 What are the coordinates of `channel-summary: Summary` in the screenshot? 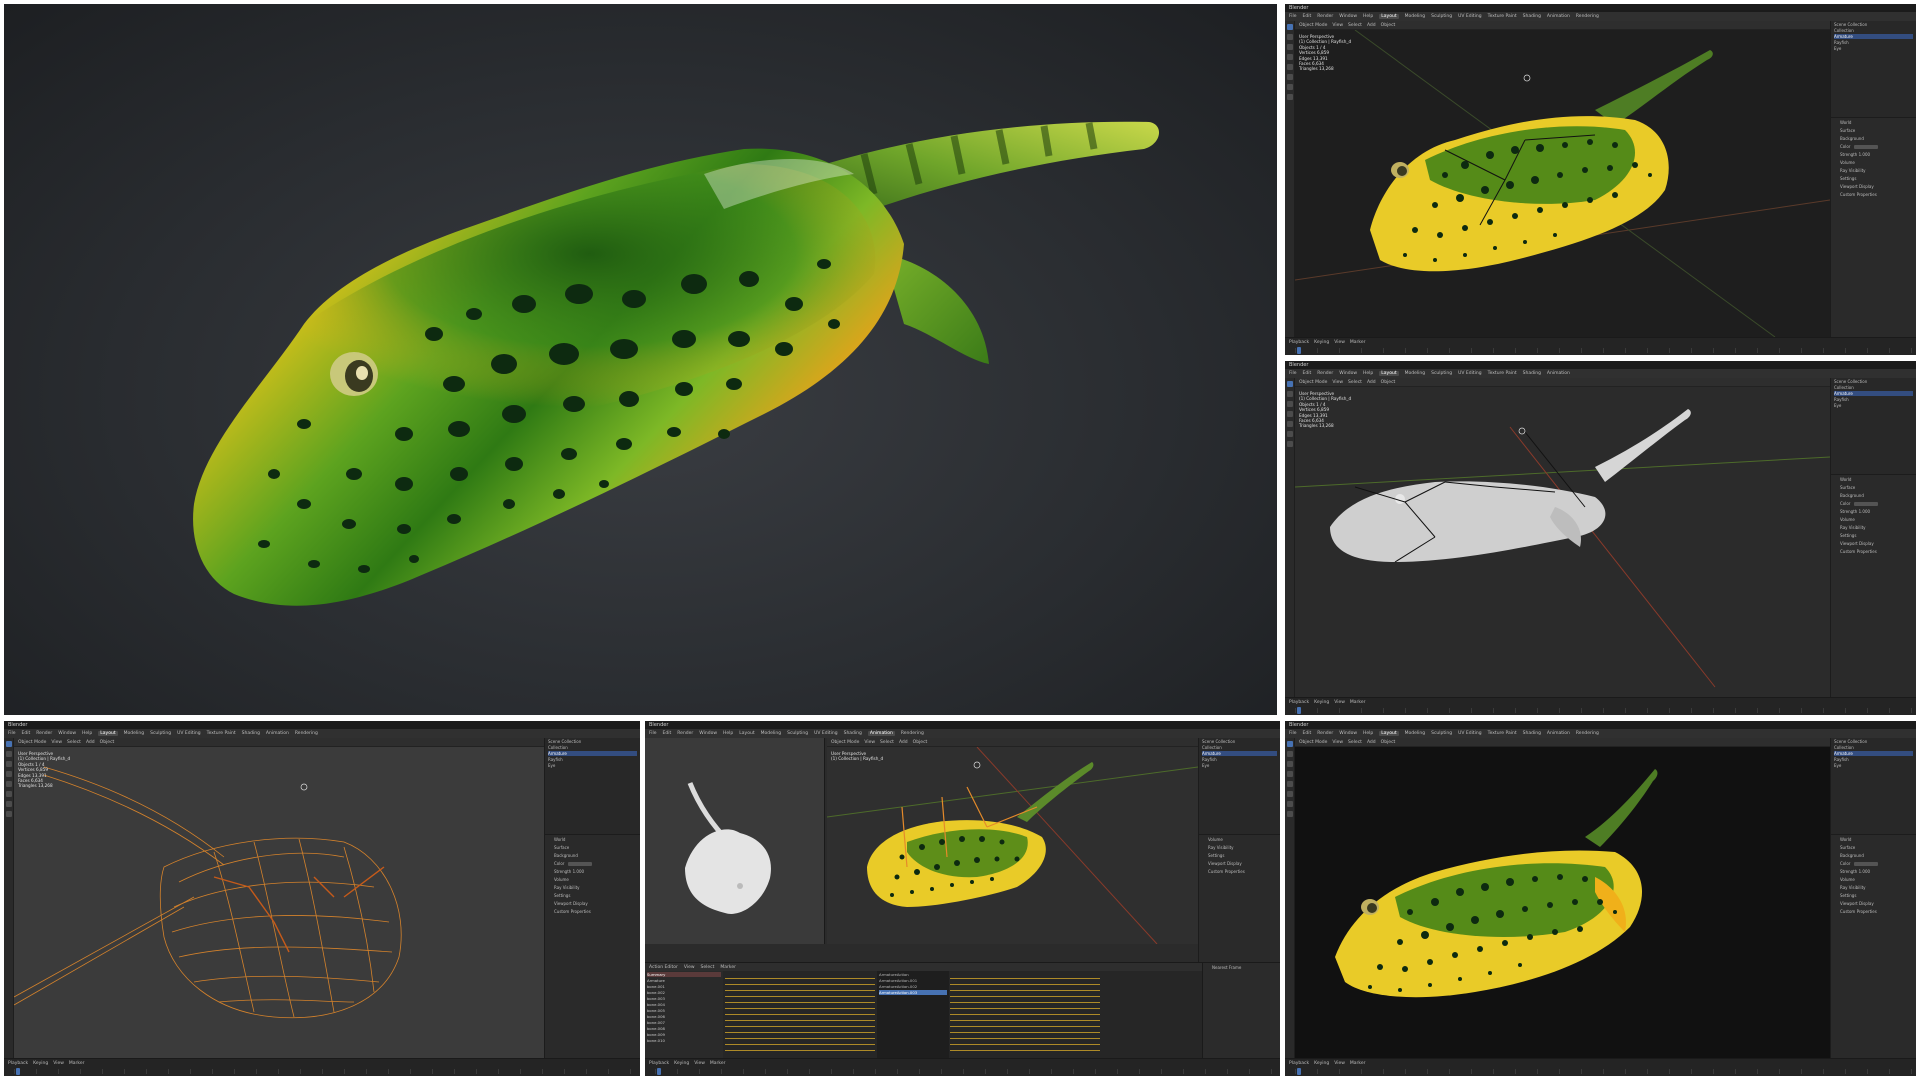 It's located at (684, 974).